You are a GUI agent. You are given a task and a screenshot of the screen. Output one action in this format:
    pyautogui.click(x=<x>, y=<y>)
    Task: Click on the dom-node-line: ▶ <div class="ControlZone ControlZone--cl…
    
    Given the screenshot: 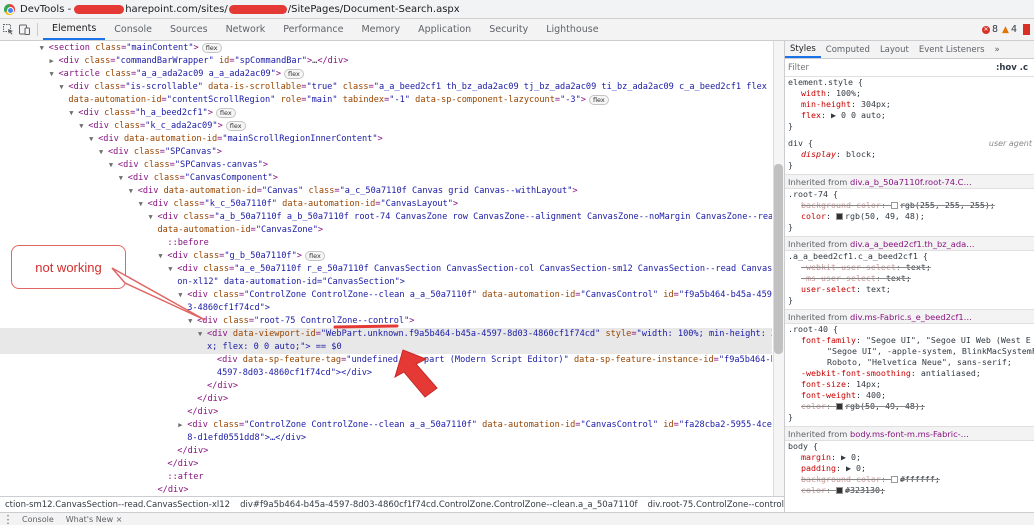 What is the action you would take?
    pyautogui.click(x=386, y=425)
    